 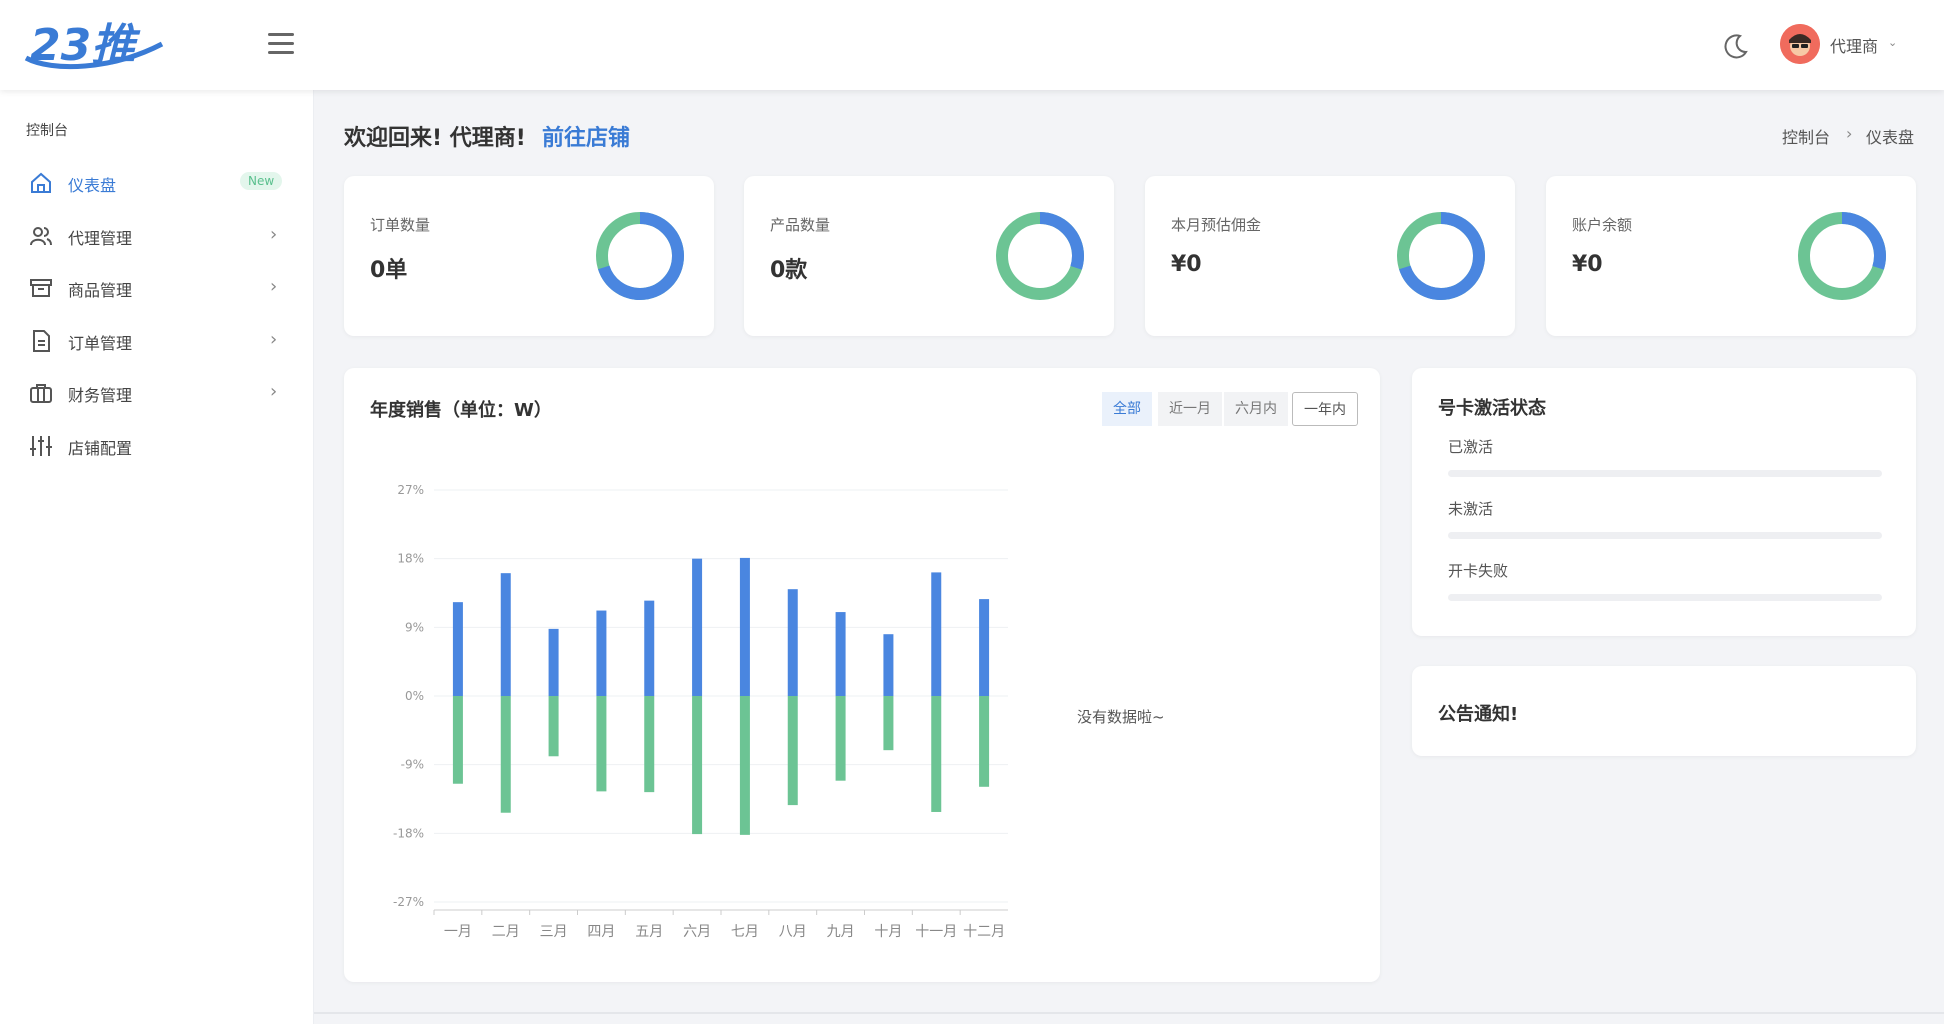 I want to click on breadcrumb-root: 控制台, so click(x=1806, y=136).